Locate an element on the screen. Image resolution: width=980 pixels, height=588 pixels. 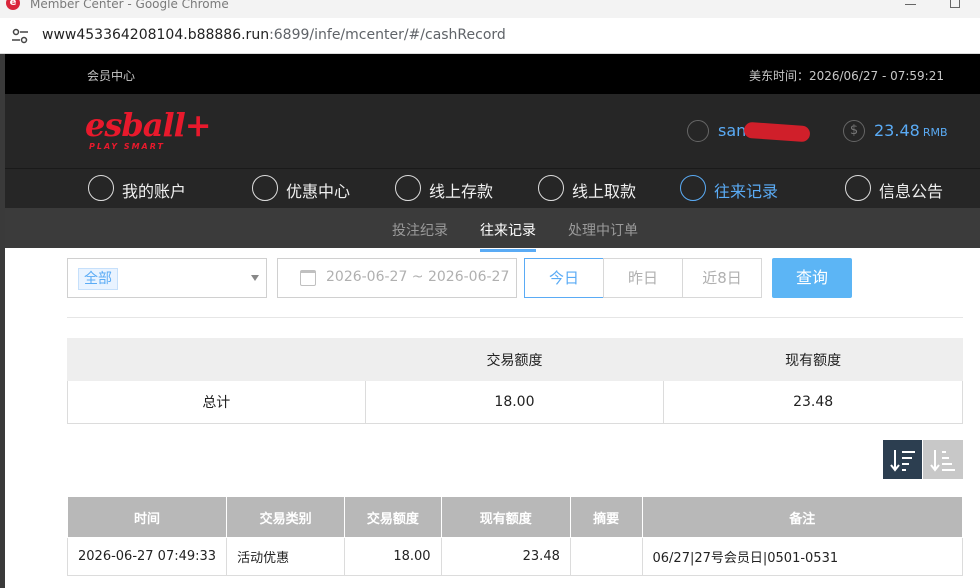
summary-table: 交易额度 现有额度 总计 18.00 23.48 is located at coordinates (515, 381).